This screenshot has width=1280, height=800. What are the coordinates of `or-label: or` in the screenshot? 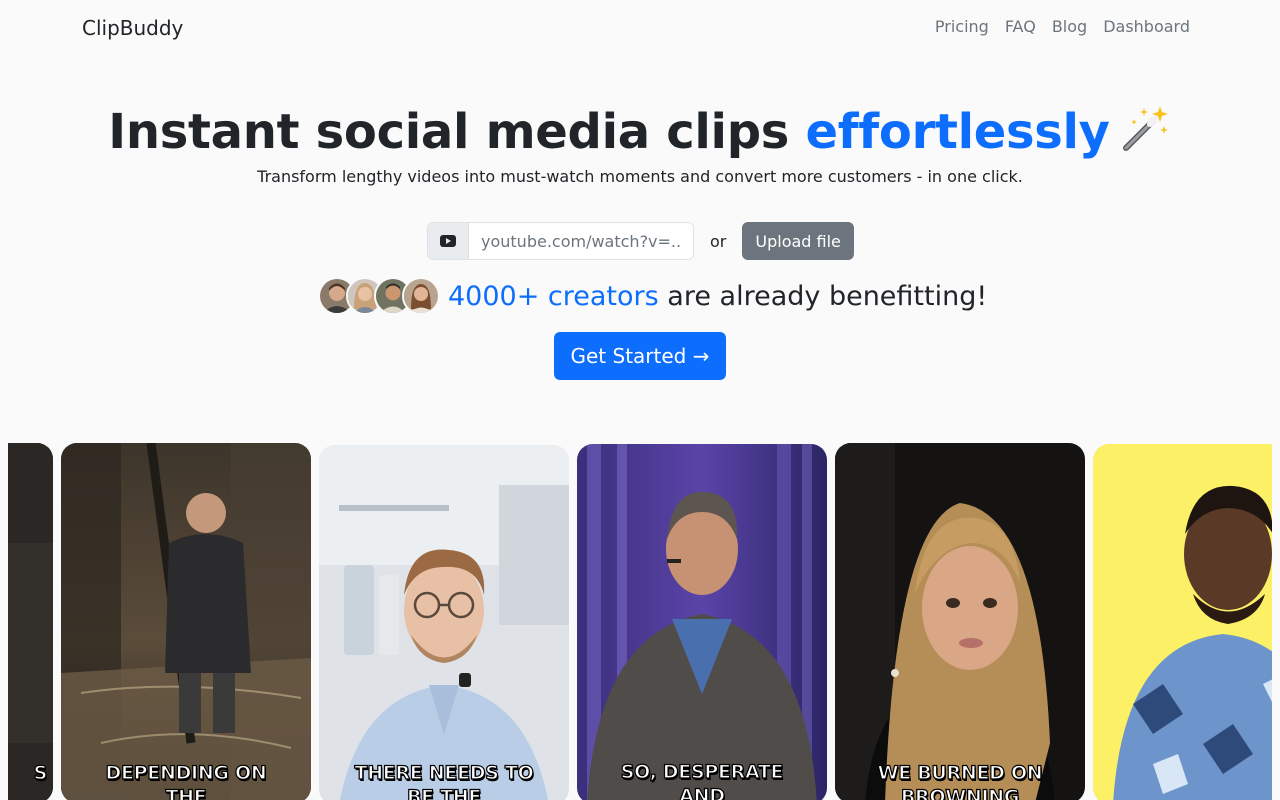 It's located at (718, 241).